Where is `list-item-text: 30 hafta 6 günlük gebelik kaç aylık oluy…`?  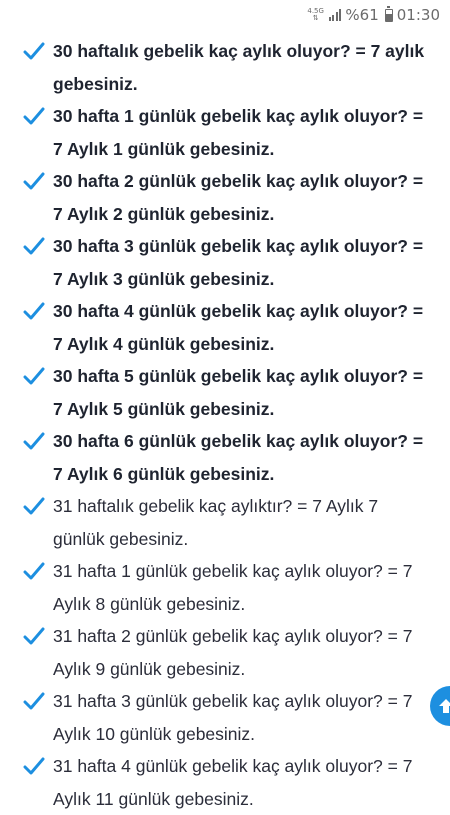 list-item-text: 30 hafta 6 günlük gebelik kaç aylık oluy… is located at coordinates (238, 457).